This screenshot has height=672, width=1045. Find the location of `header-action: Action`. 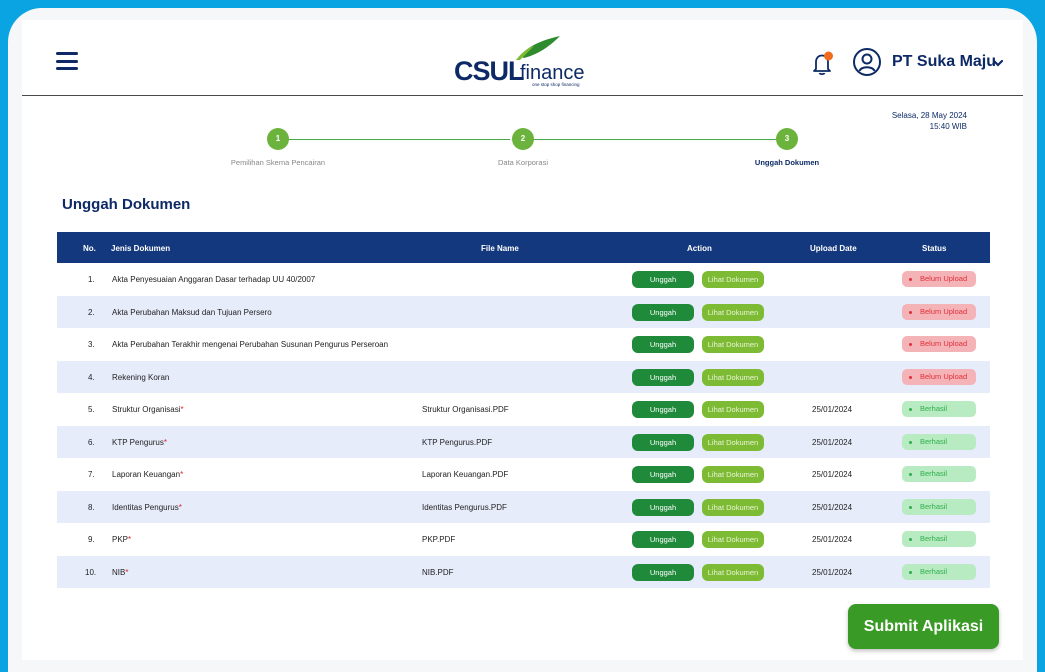

header-action: Action is located at coordinates (699, 248).